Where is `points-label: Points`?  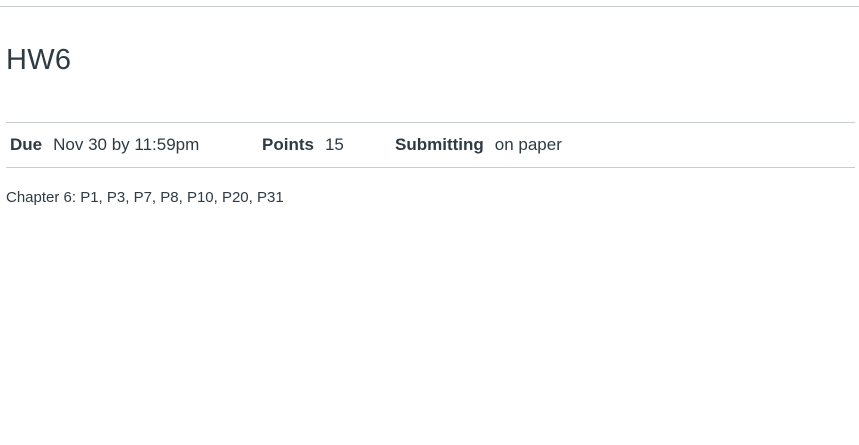 points-label: Points is located at coordinates (288, 144).